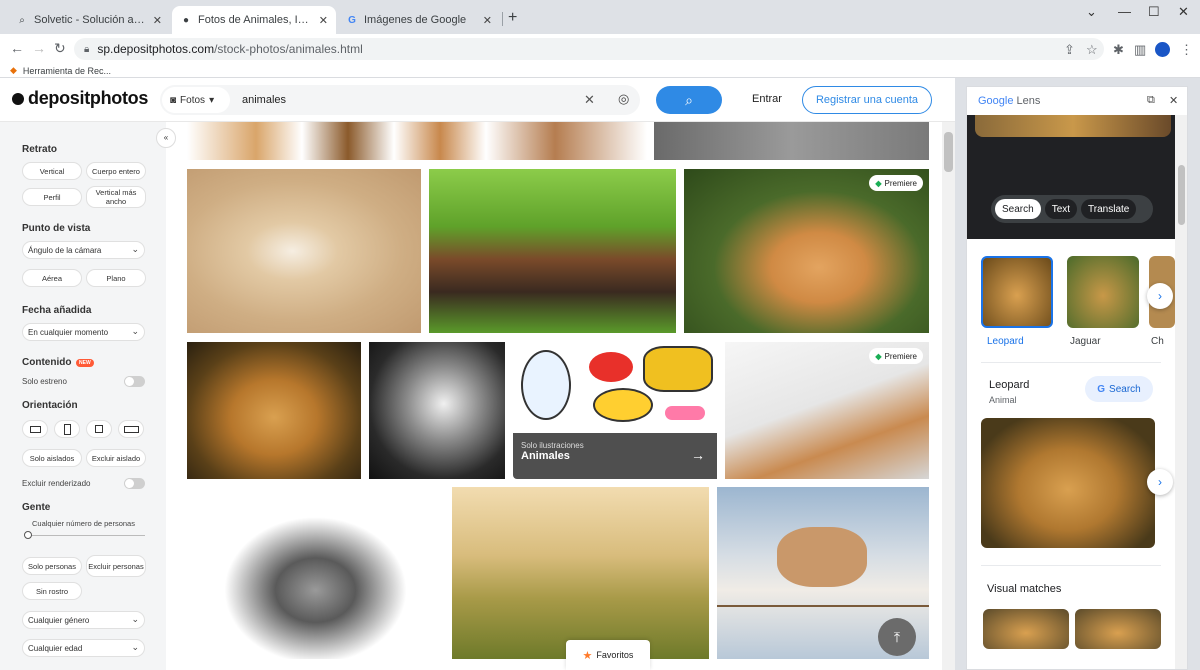 The width and height of the screenshot is (1200, 670). I want to click on visual-search-icon: ◎, so click(623, 99).